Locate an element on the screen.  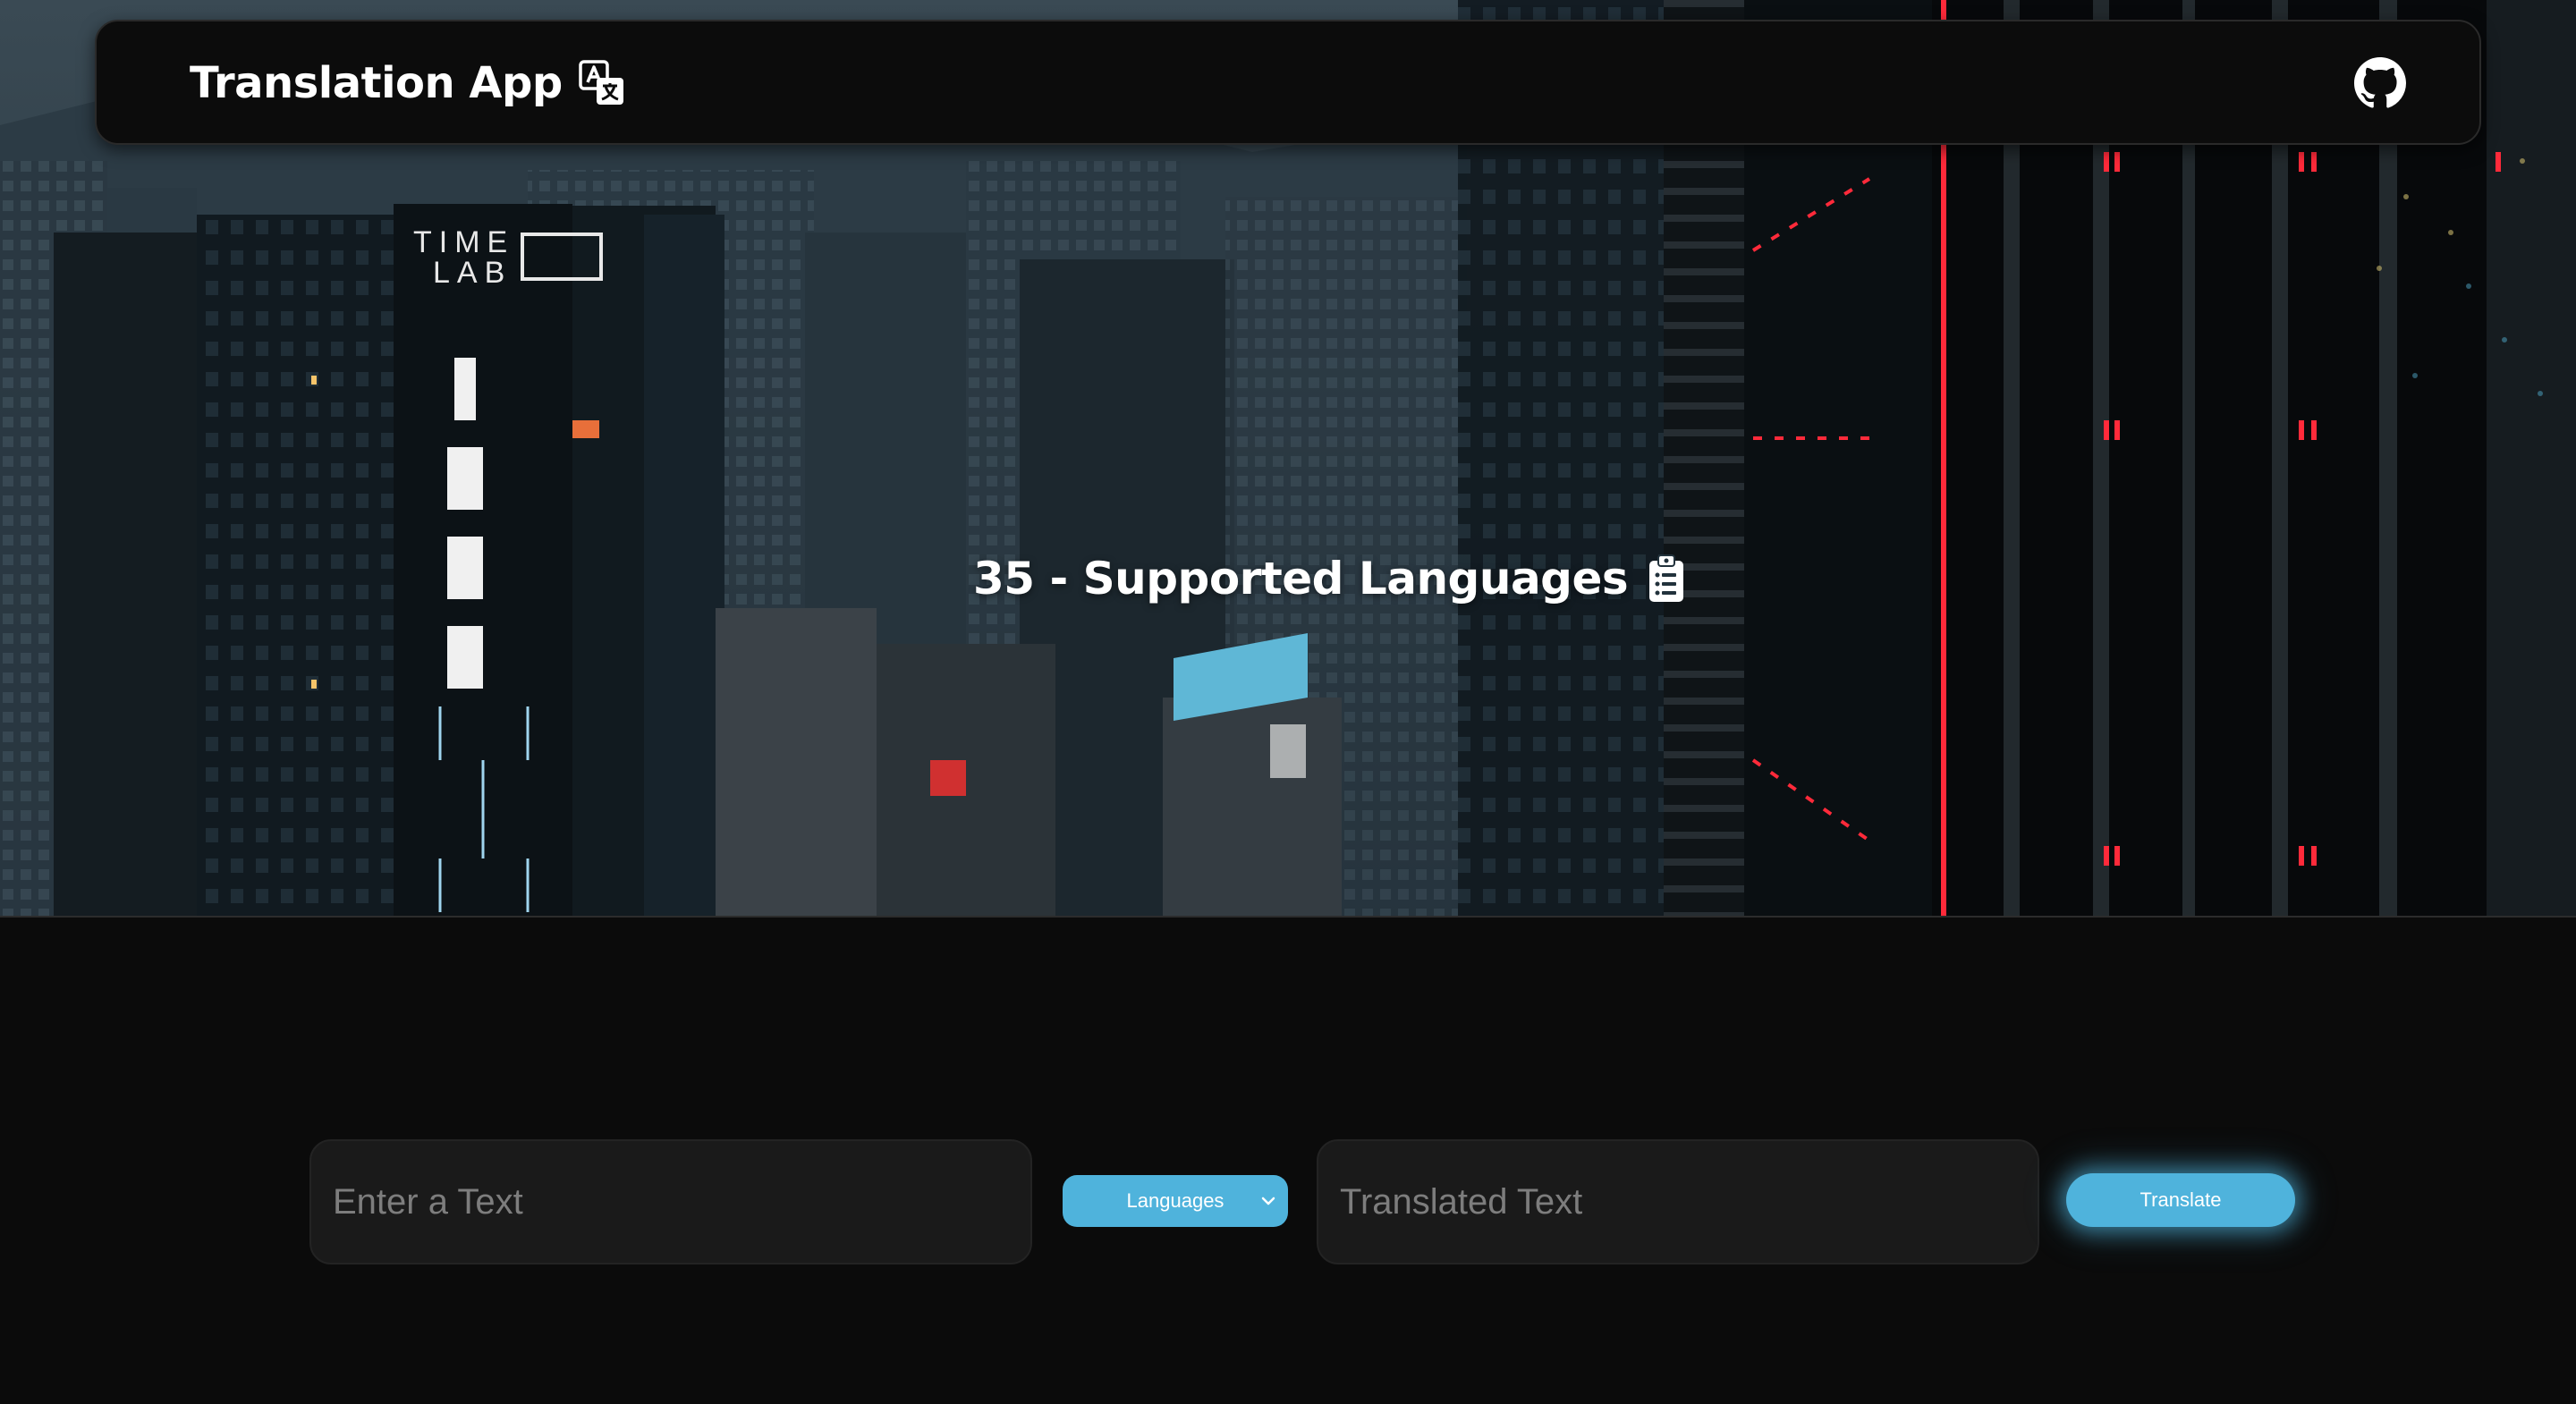
language-select: Languages is located at coordinates (1175, 1201).